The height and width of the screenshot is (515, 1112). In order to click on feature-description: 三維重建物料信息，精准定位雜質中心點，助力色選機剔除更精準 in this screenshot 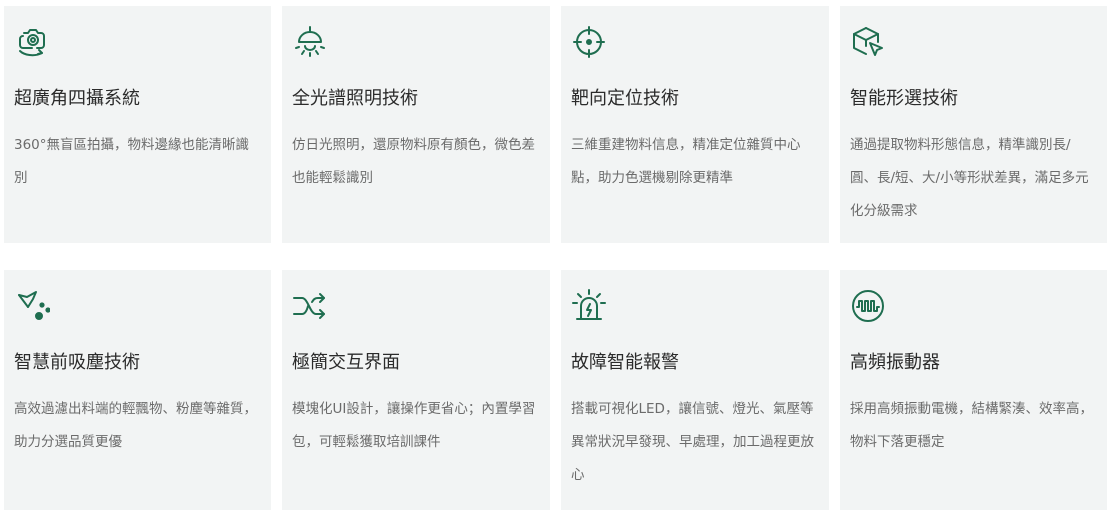, I will do `click(686, 161)`.